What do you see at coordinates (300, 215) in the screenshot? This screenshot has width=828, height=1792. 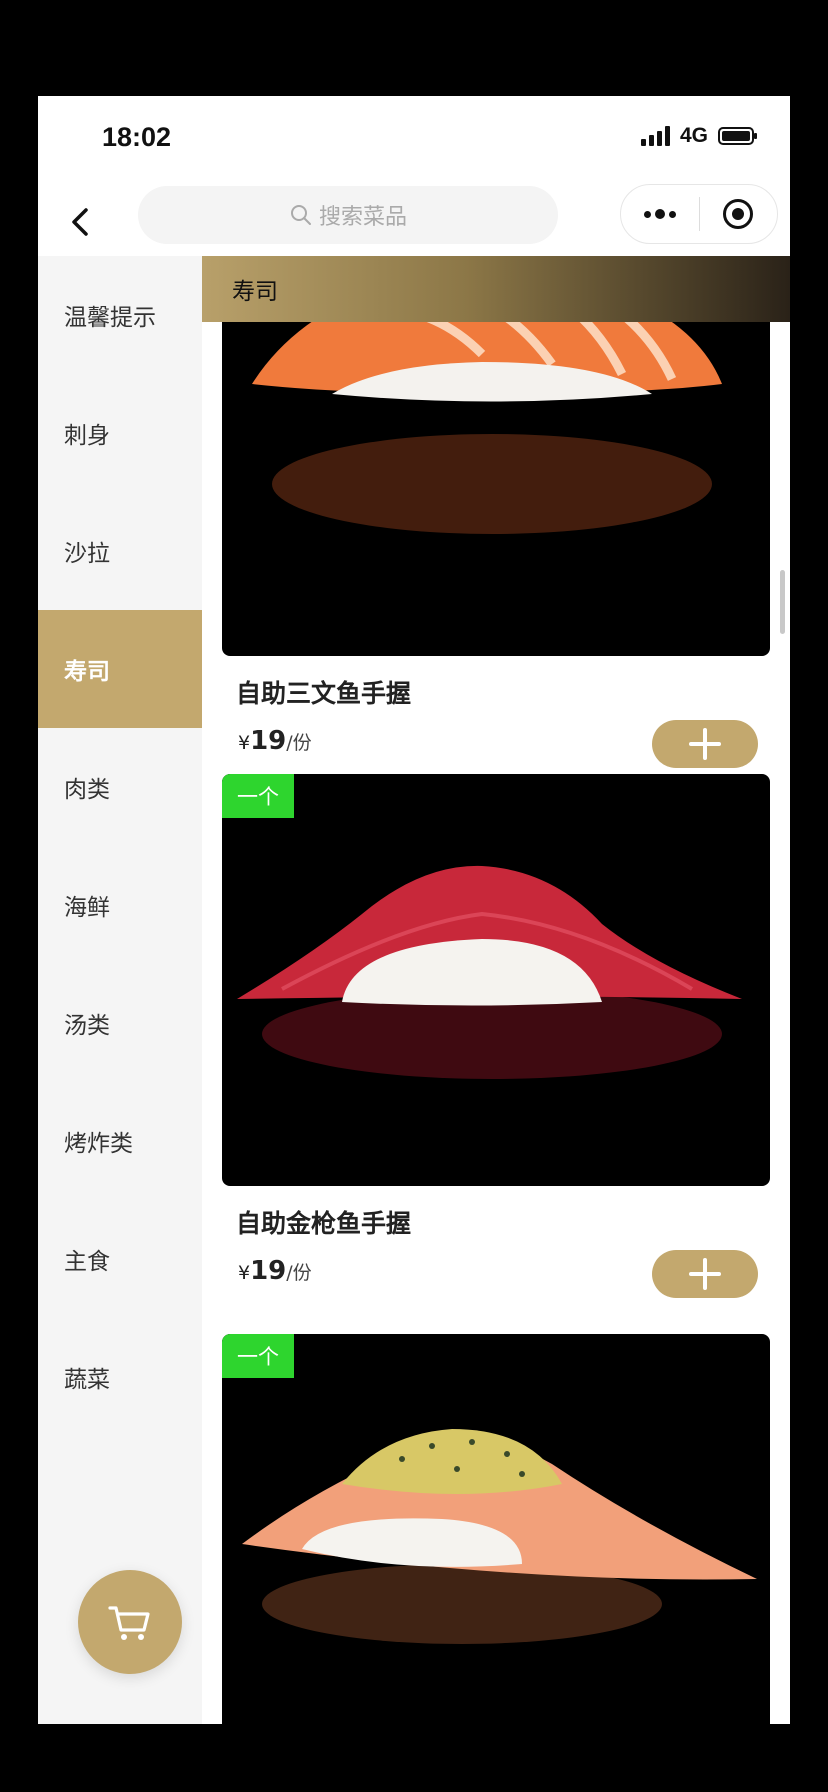 I see `search-icon` at bounding box center [300, 215].